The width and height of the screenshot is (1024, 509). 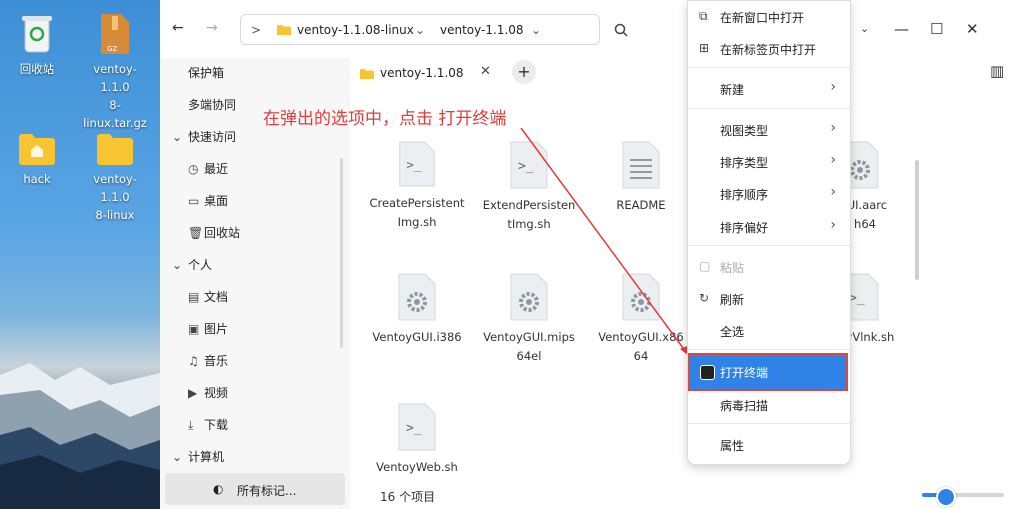 I want to click on trash-icon, so click(x=37, y=34).